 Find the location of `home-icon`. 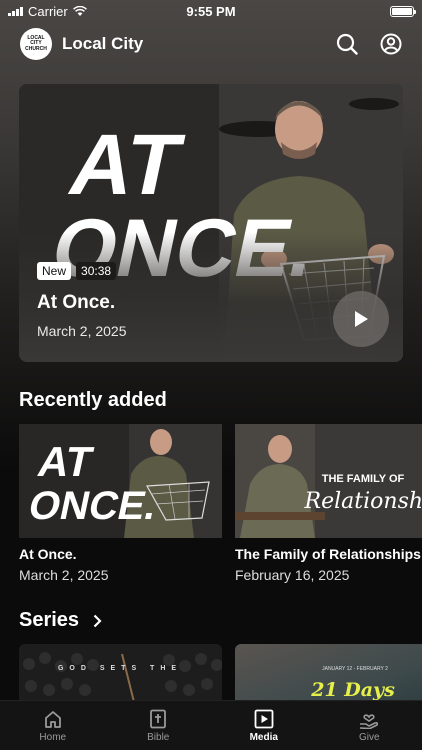

home-icon is located at coordinates (52, 719).